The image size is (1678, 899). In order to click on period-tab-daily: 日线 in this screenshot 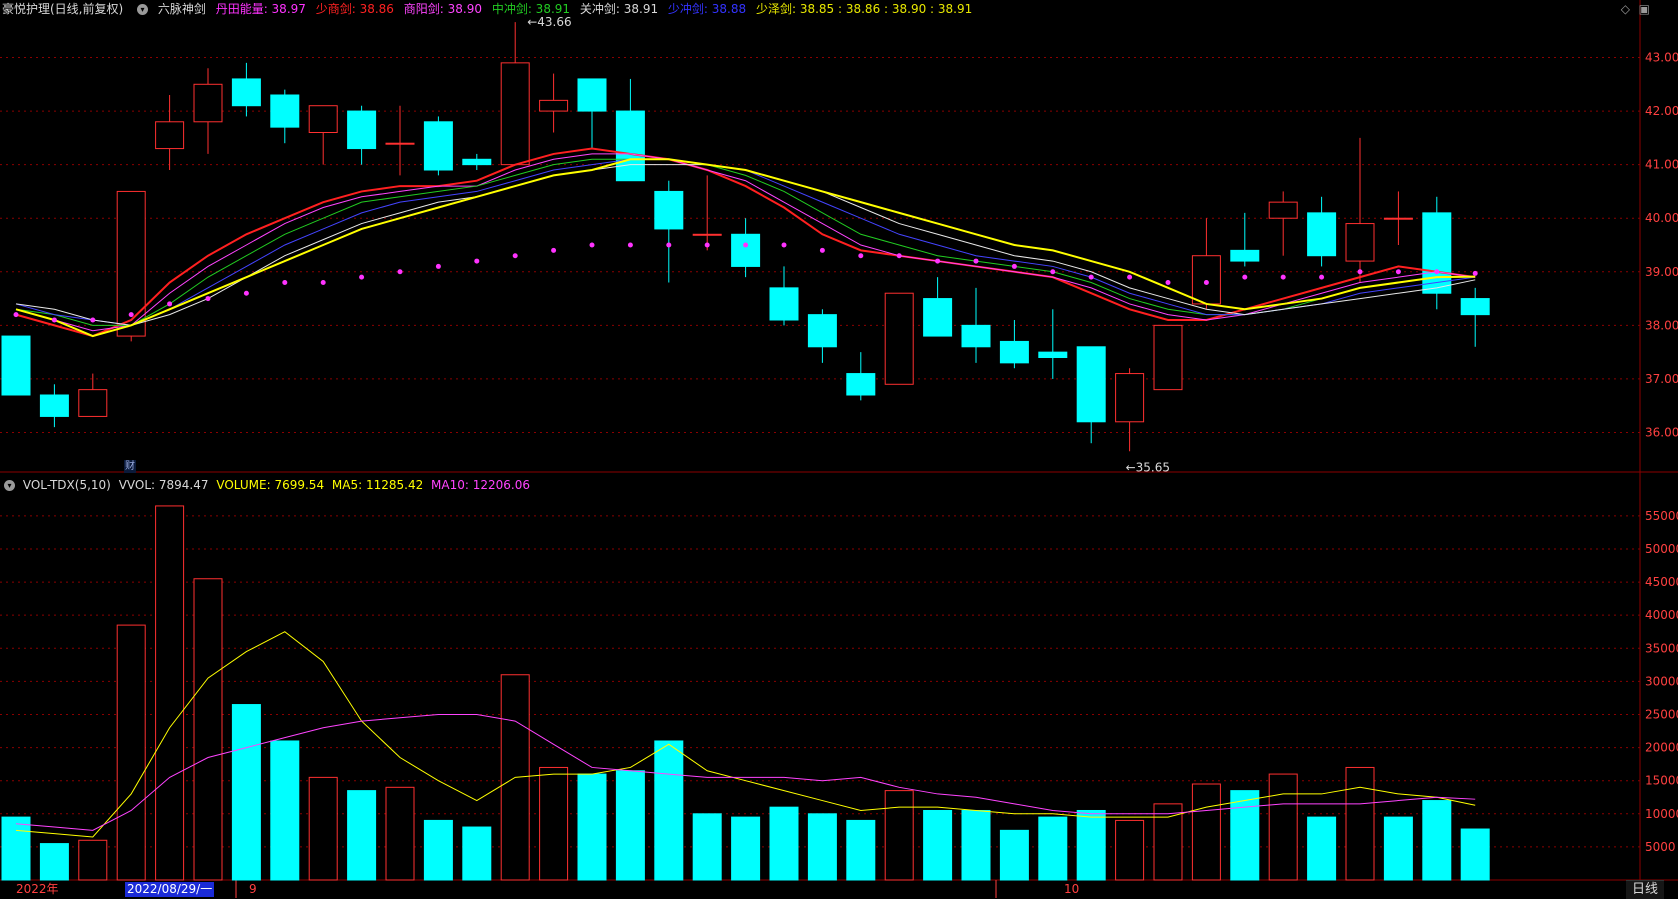, I will do `click(1644, 889)`.